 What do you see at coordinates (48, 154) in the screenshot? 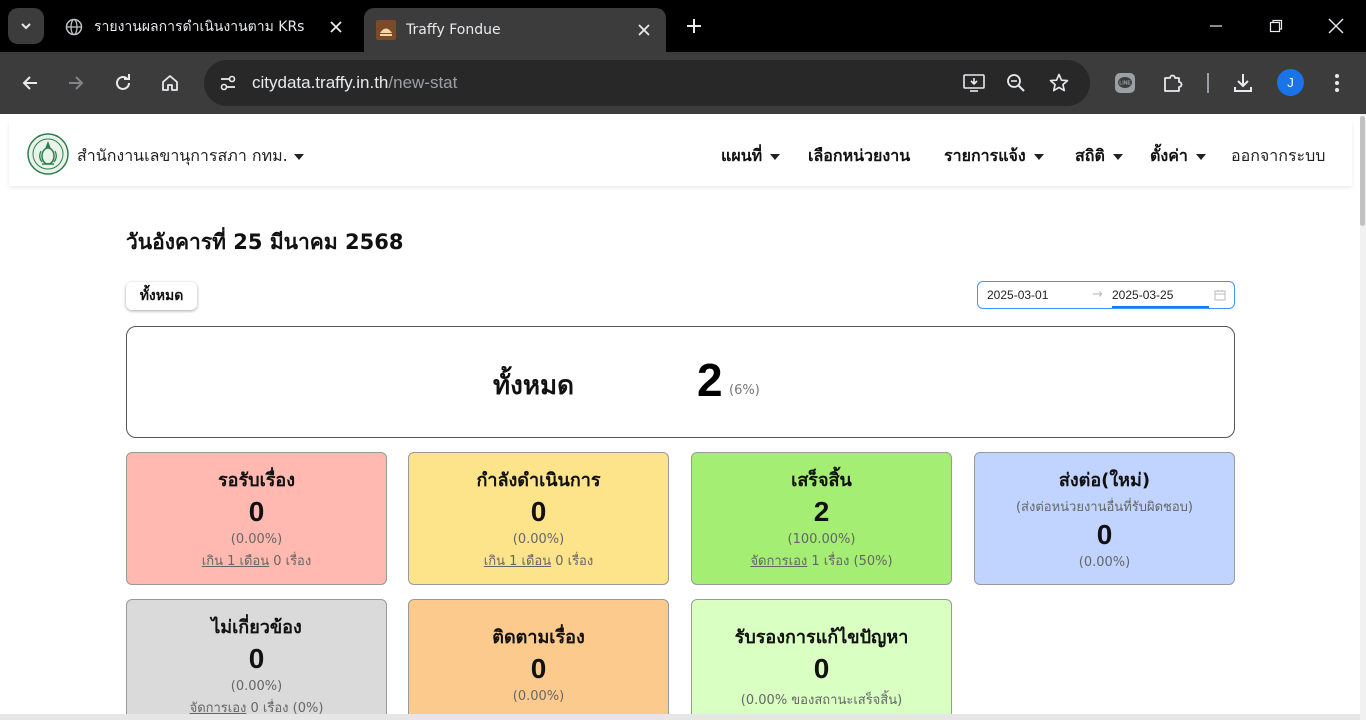
I see `bma-seal-logo` at bounding box center [48, 154].